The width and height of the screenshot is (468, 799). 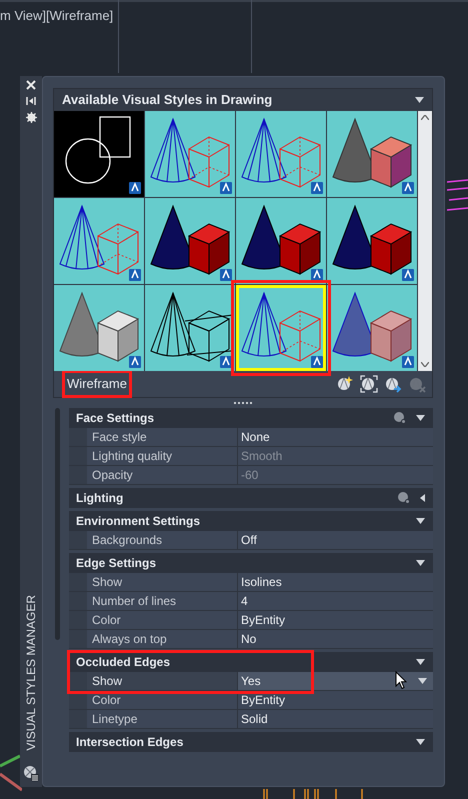 I want to click on auto-hide-icon, so click(x=31, y=101).